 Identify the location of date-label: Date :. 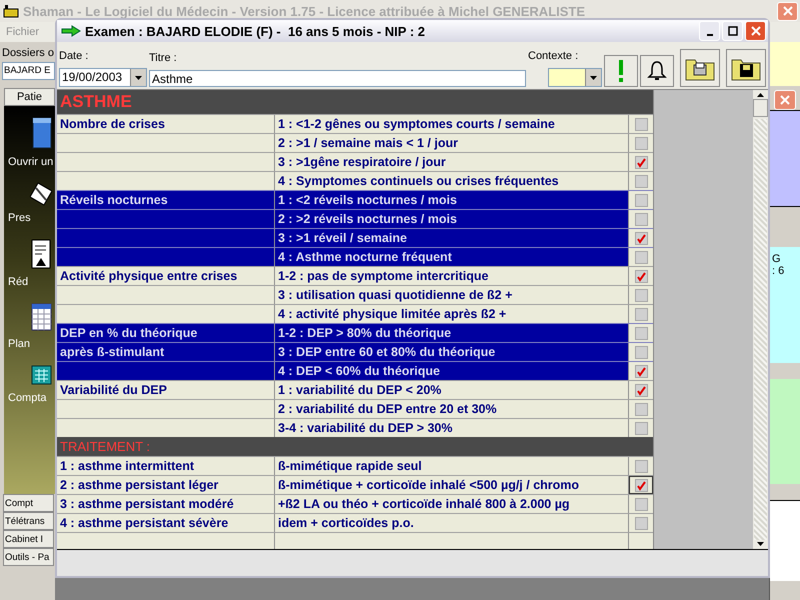
(74, 56).